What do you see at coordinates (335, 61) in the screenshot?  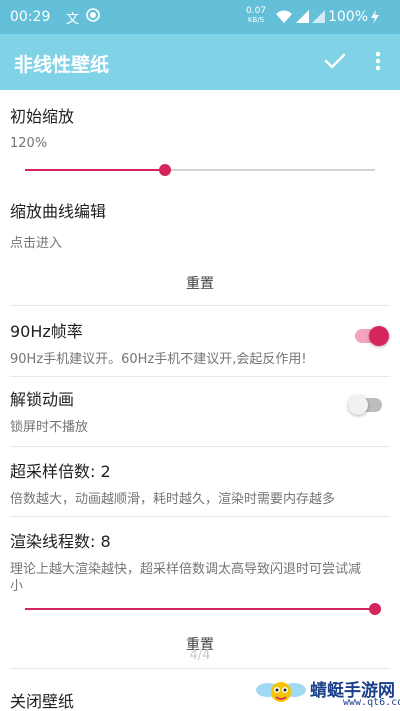 I see `check-icon` at bounding box center [335, 61].